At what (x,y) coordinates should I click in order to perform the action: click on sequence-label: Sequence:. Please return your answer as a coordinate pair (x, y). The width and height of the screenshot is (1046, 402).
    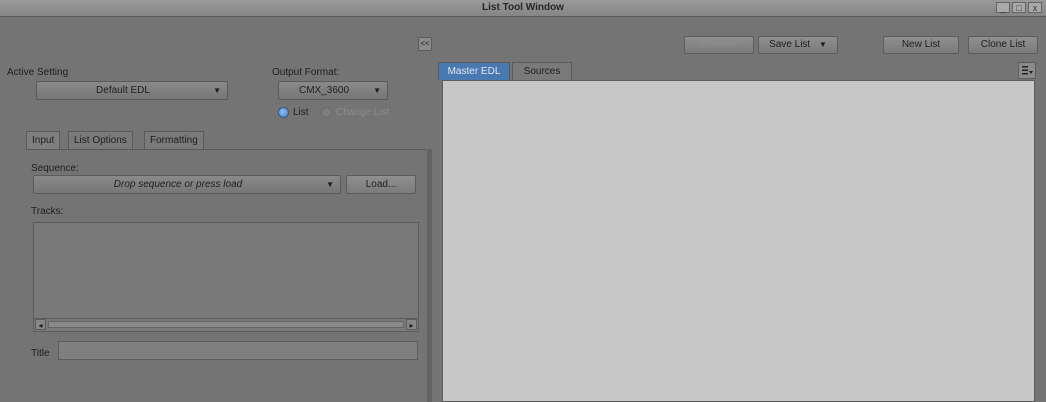
    Looking at the image, I should click on (55, 168).